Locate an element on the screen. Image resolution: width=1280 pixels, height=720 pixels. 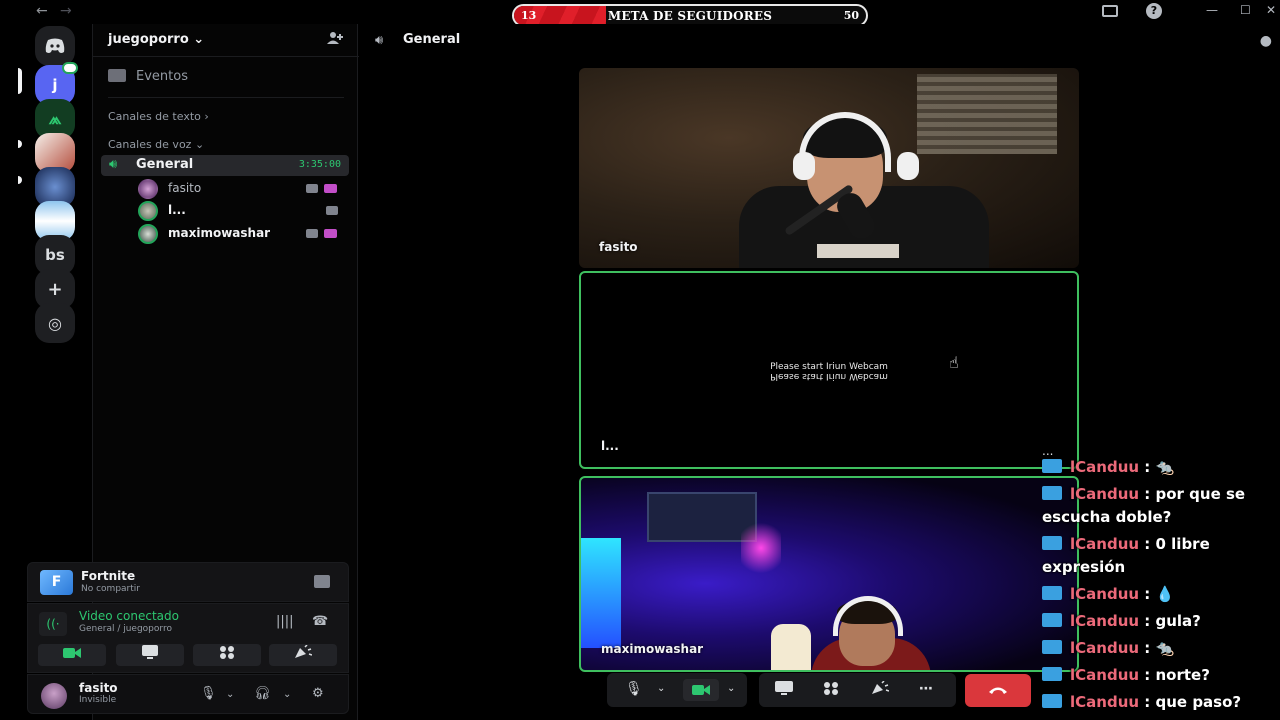
gear-icon: ⚙ is located at coordinates (318, 693).